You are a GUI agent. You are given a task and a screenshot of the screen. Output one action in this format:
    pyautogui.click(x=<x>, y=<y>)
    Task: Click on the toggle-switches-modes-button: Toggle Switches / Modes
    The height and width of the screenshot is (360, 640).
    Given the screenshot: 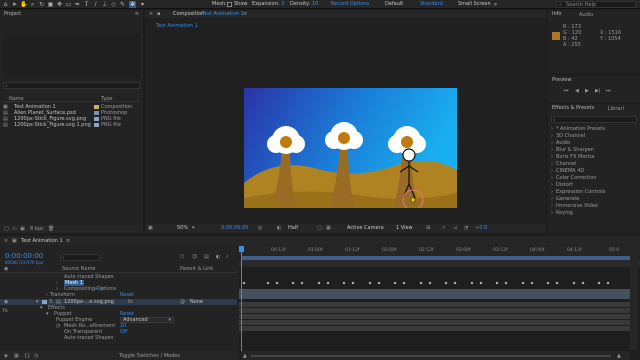 What is the action you would take?
    pyautogui.click(x=149, y=356)
    